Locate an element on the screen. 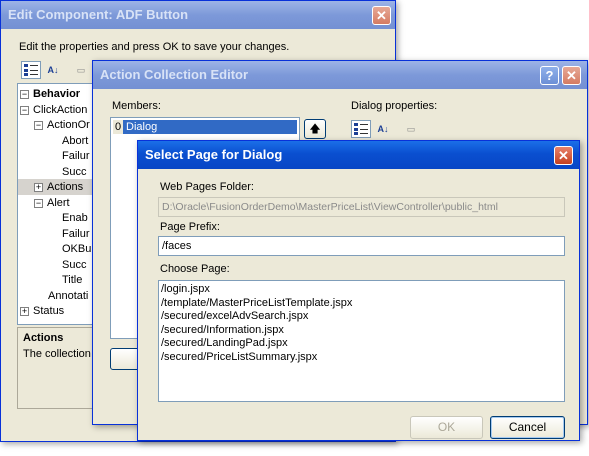  member-index: 0 is located at coordinates (118, 127).